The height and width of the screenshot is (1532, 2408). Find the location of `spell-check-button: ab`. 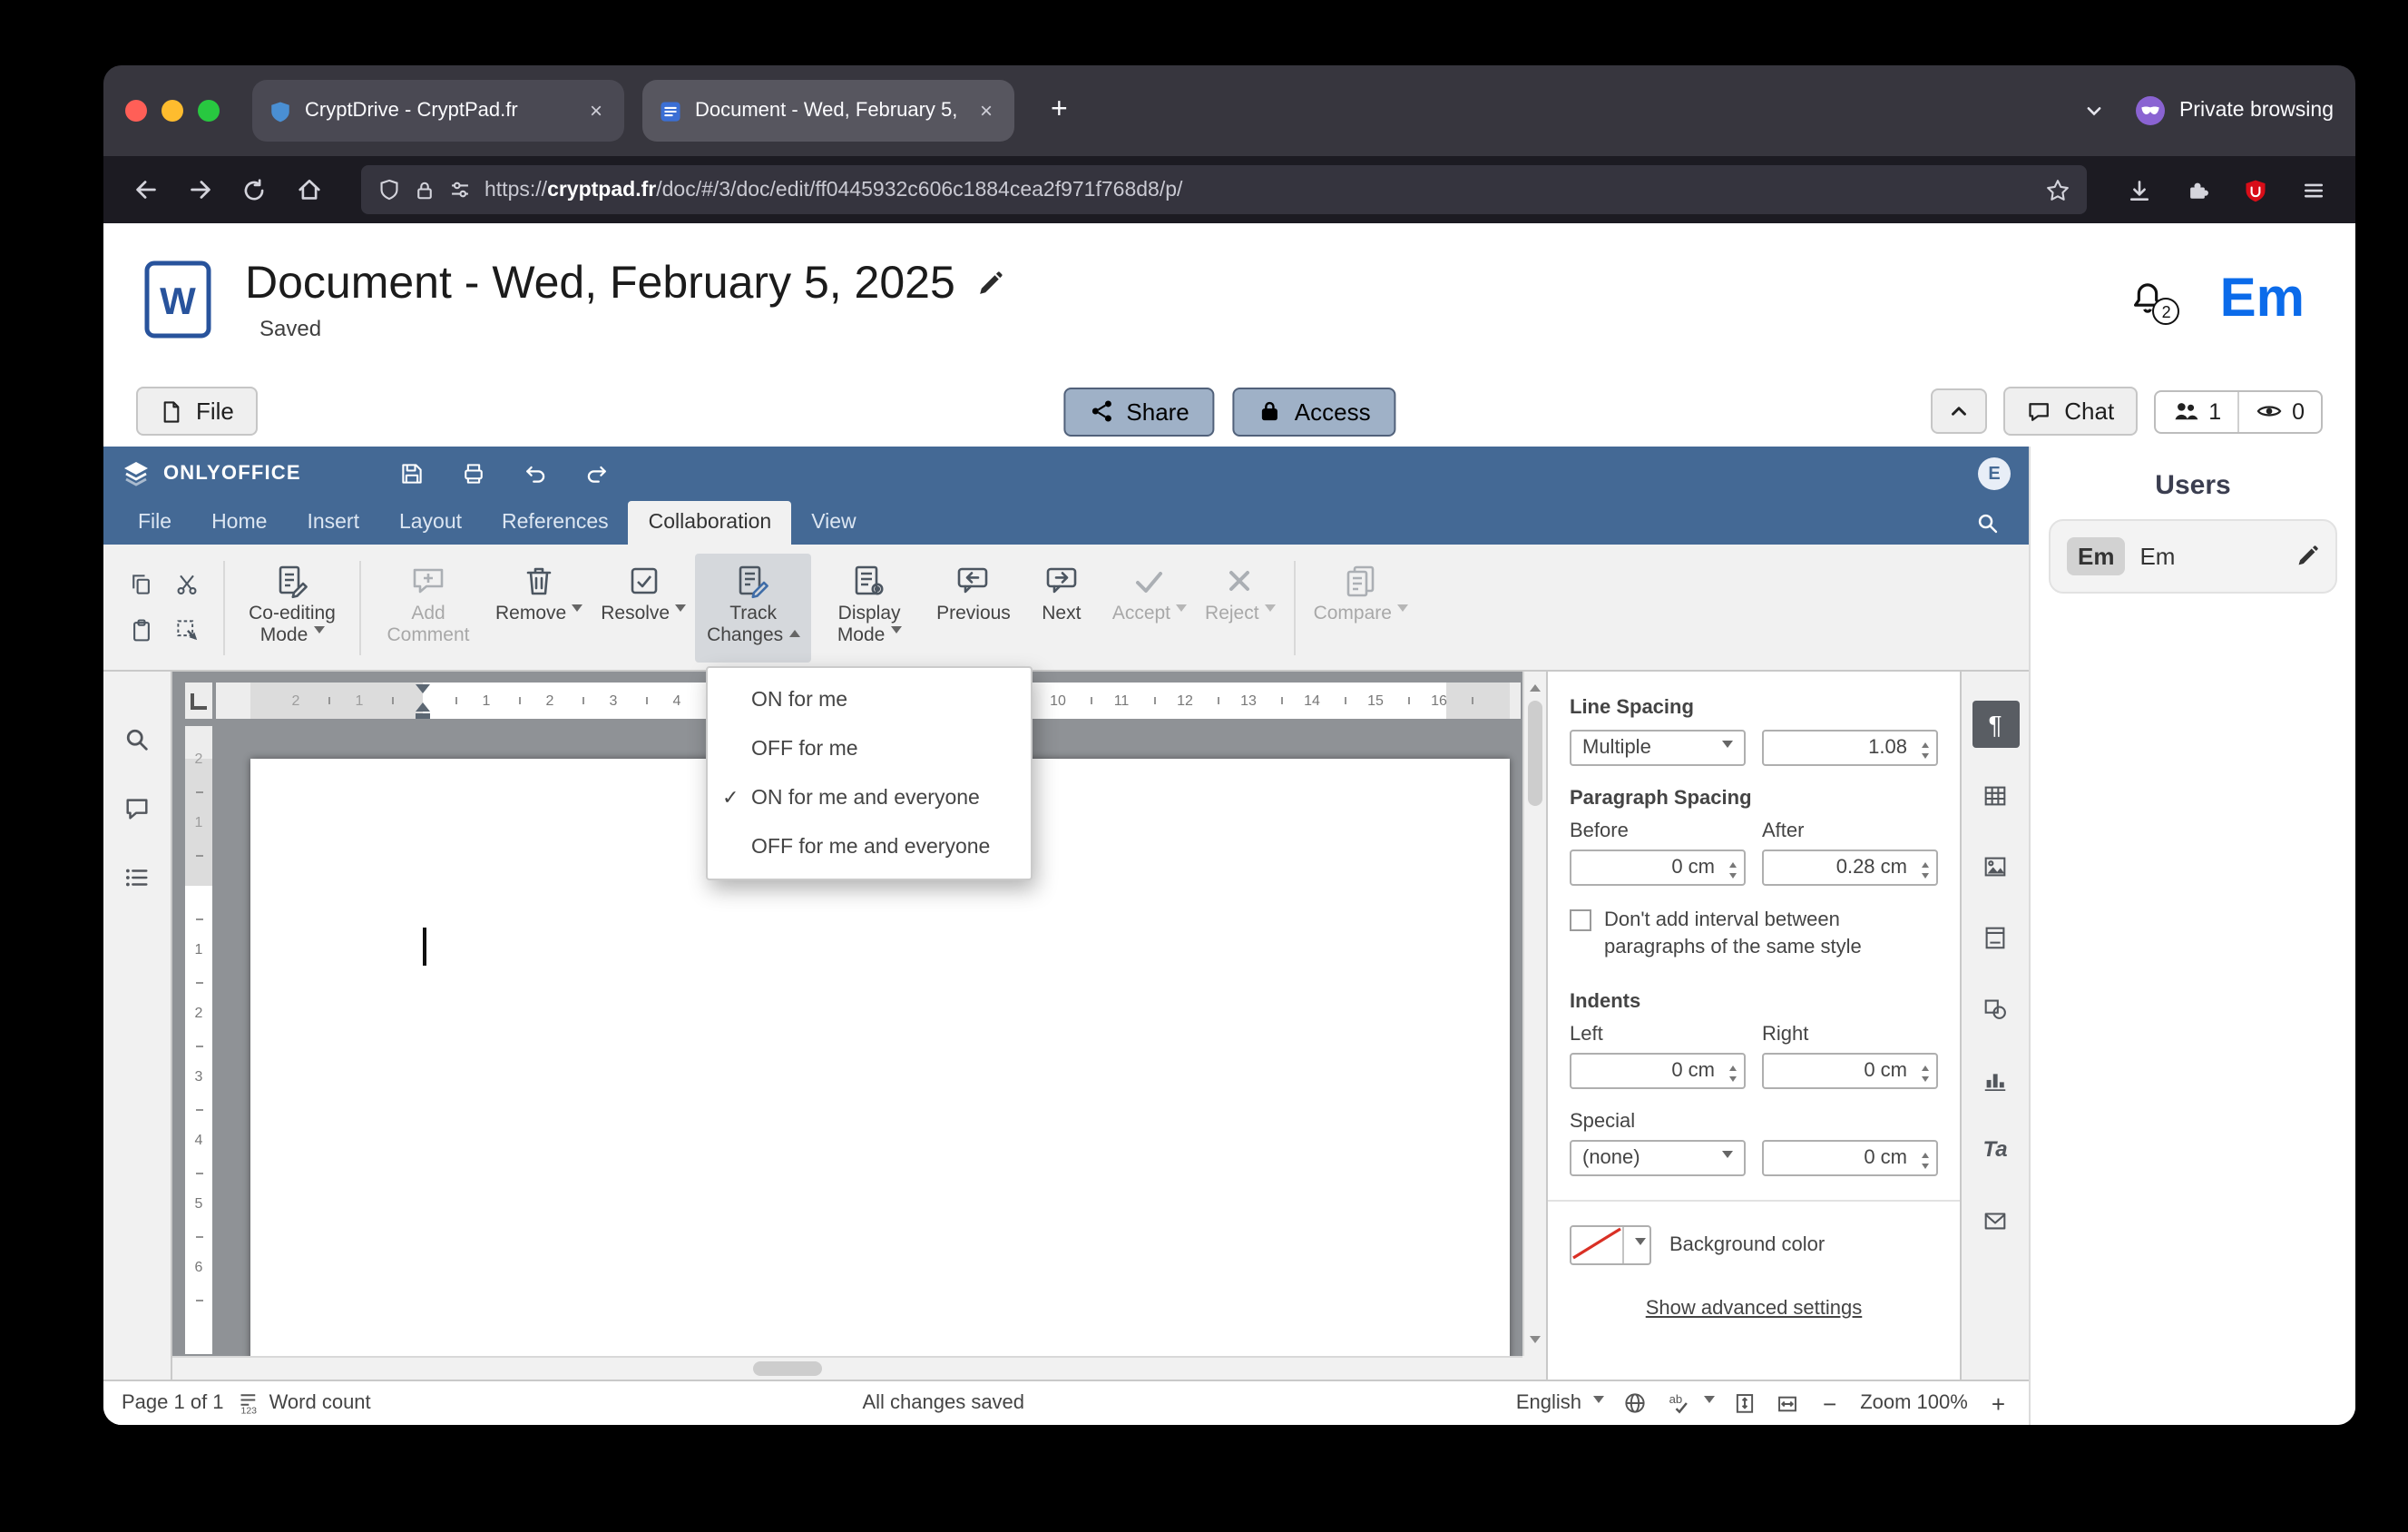

spell-check-button: ab is located at coordinates (1690, 1403).